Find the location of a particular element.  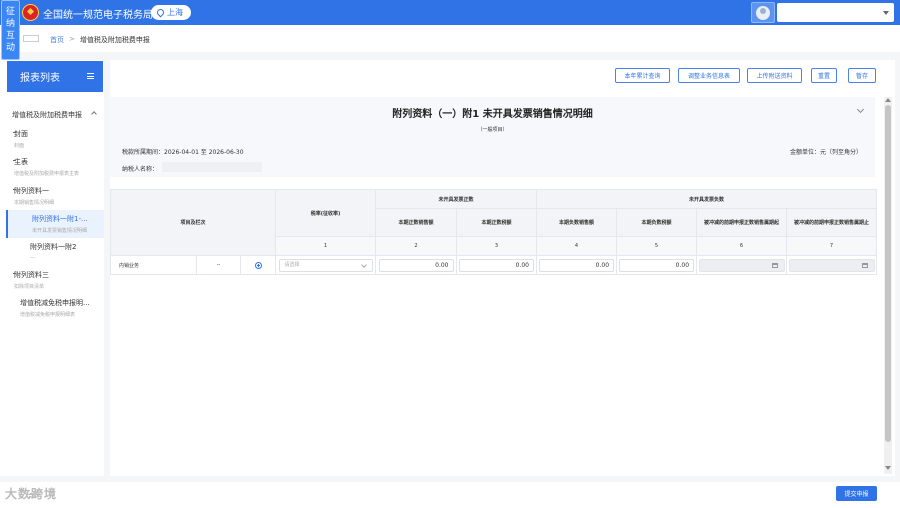

reset-button: 重置 is located at coordinates (824, 75).